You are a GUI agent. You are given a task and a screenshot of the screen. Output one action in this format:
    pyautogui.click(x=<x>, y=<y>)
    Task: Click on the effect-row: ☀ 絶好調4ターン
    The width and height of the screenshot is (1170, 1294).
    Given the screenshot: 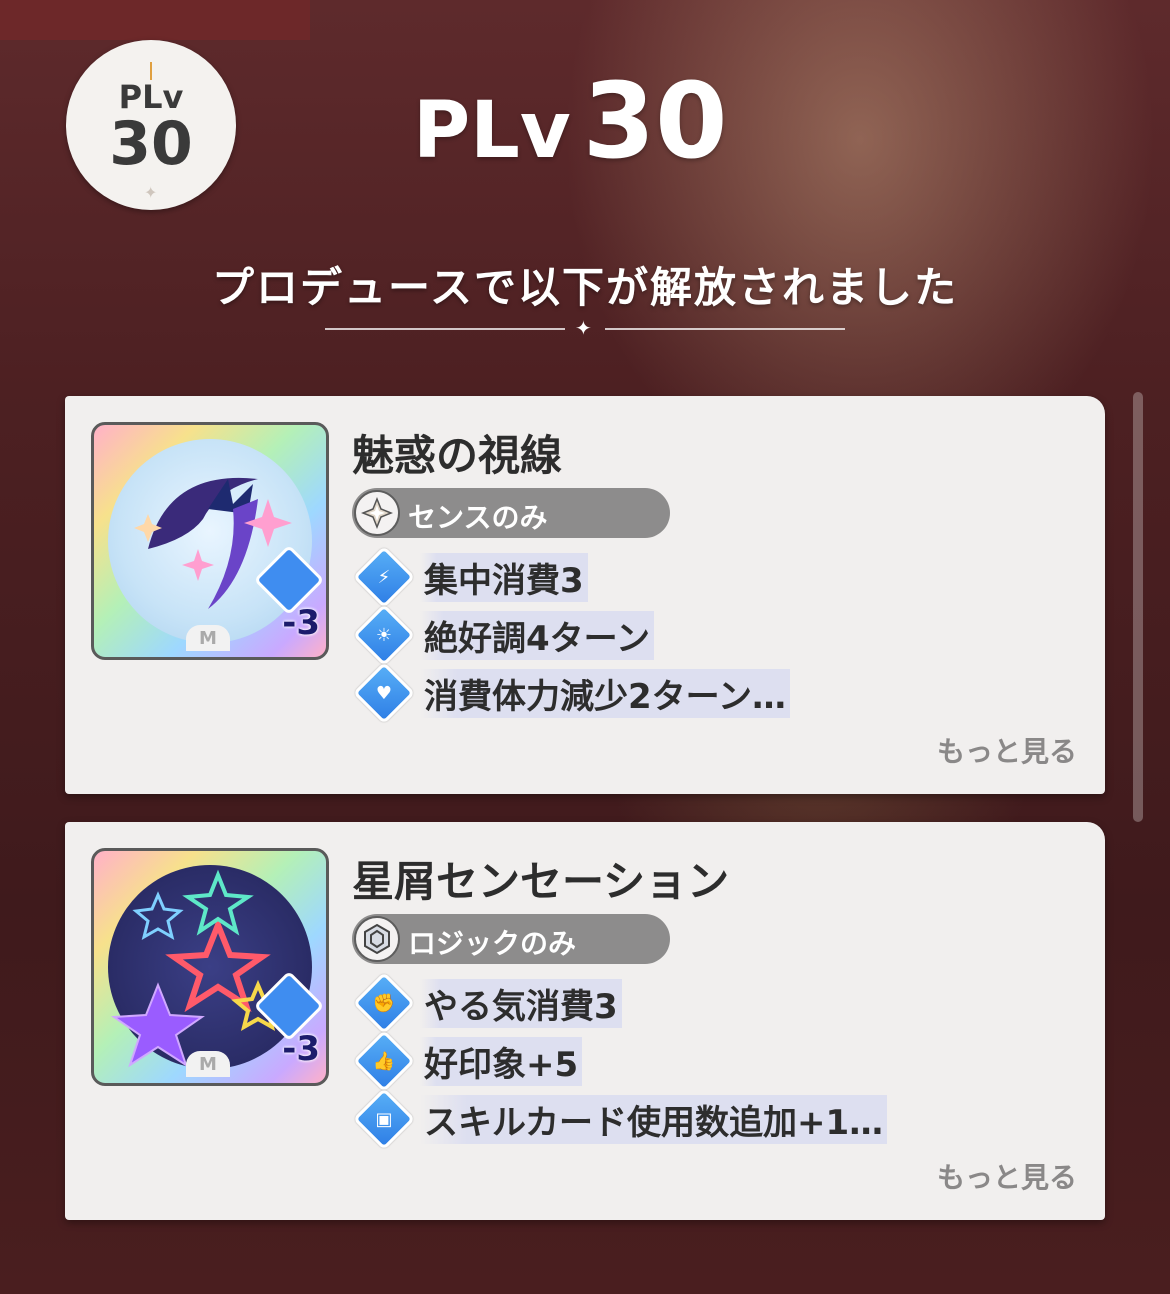 What is the action you would take?
    pyautogui.click(x=503, y=635)
    